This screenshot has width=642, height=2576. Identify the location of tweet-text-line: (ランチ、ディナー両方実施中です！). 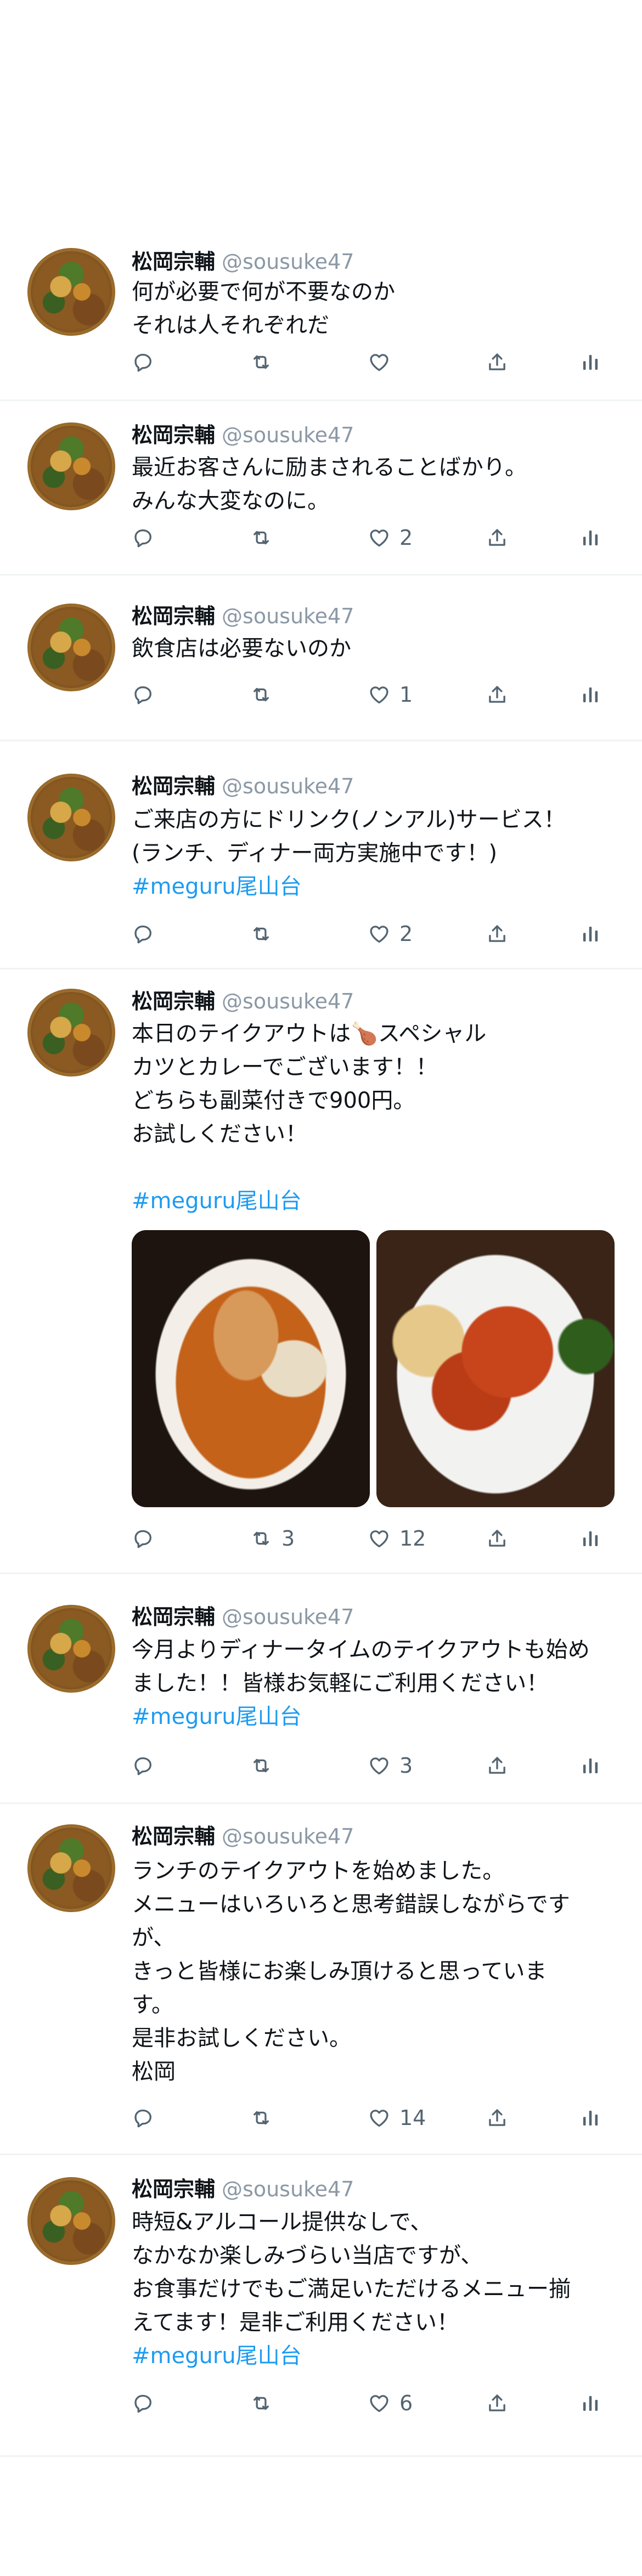
(315, 854).